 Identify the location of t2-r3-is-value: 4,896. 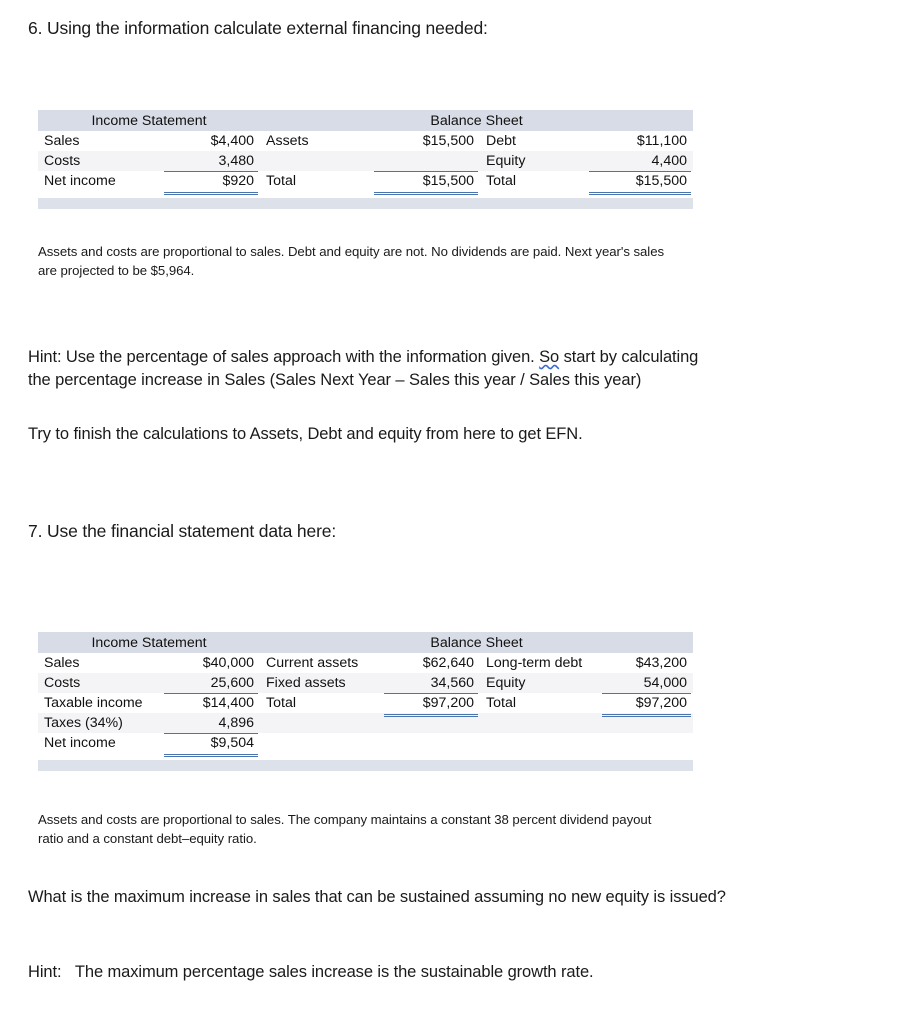
(210, 723).